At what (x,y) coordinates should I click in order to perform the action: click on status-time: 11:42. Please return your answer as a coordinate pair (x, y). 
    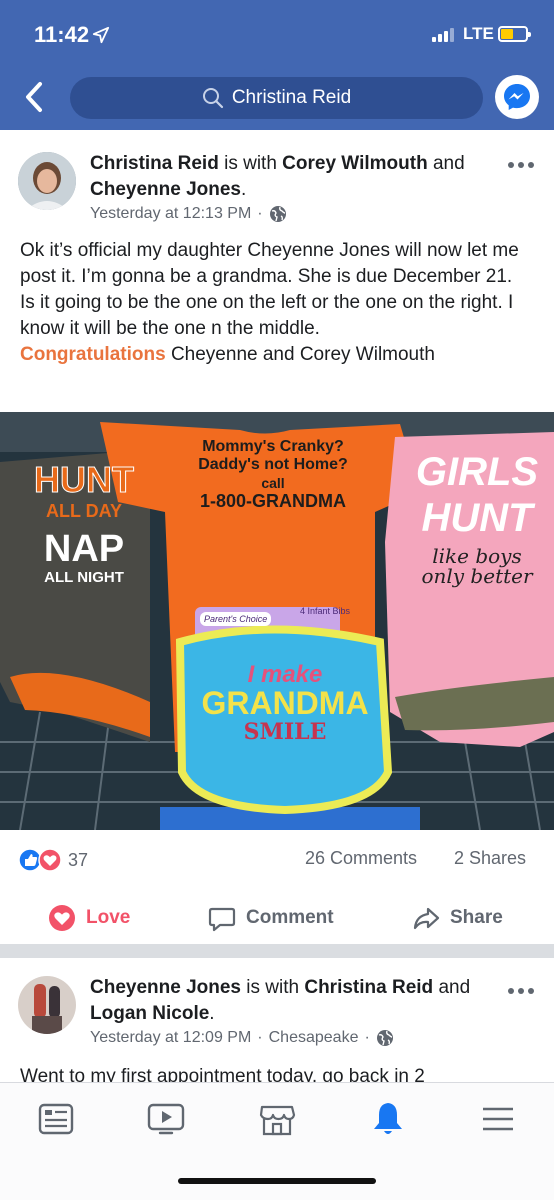
    Looking at the image, I should click on (62, 34).